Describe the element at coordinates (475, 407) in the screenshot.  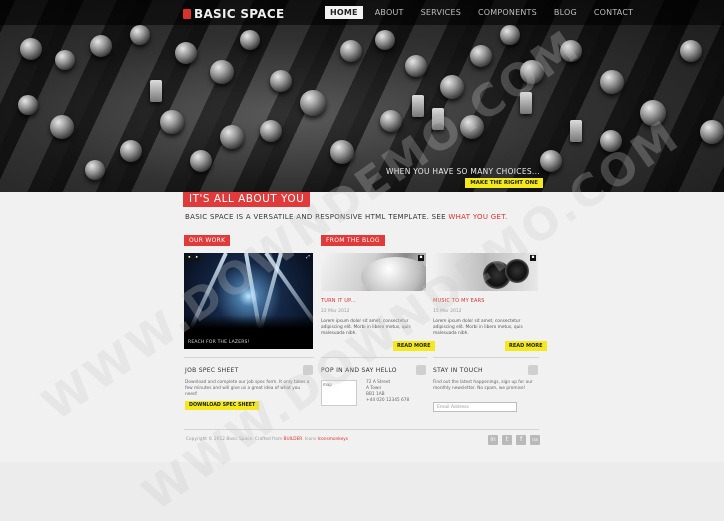
I see `email-input: Email Address` at that location.